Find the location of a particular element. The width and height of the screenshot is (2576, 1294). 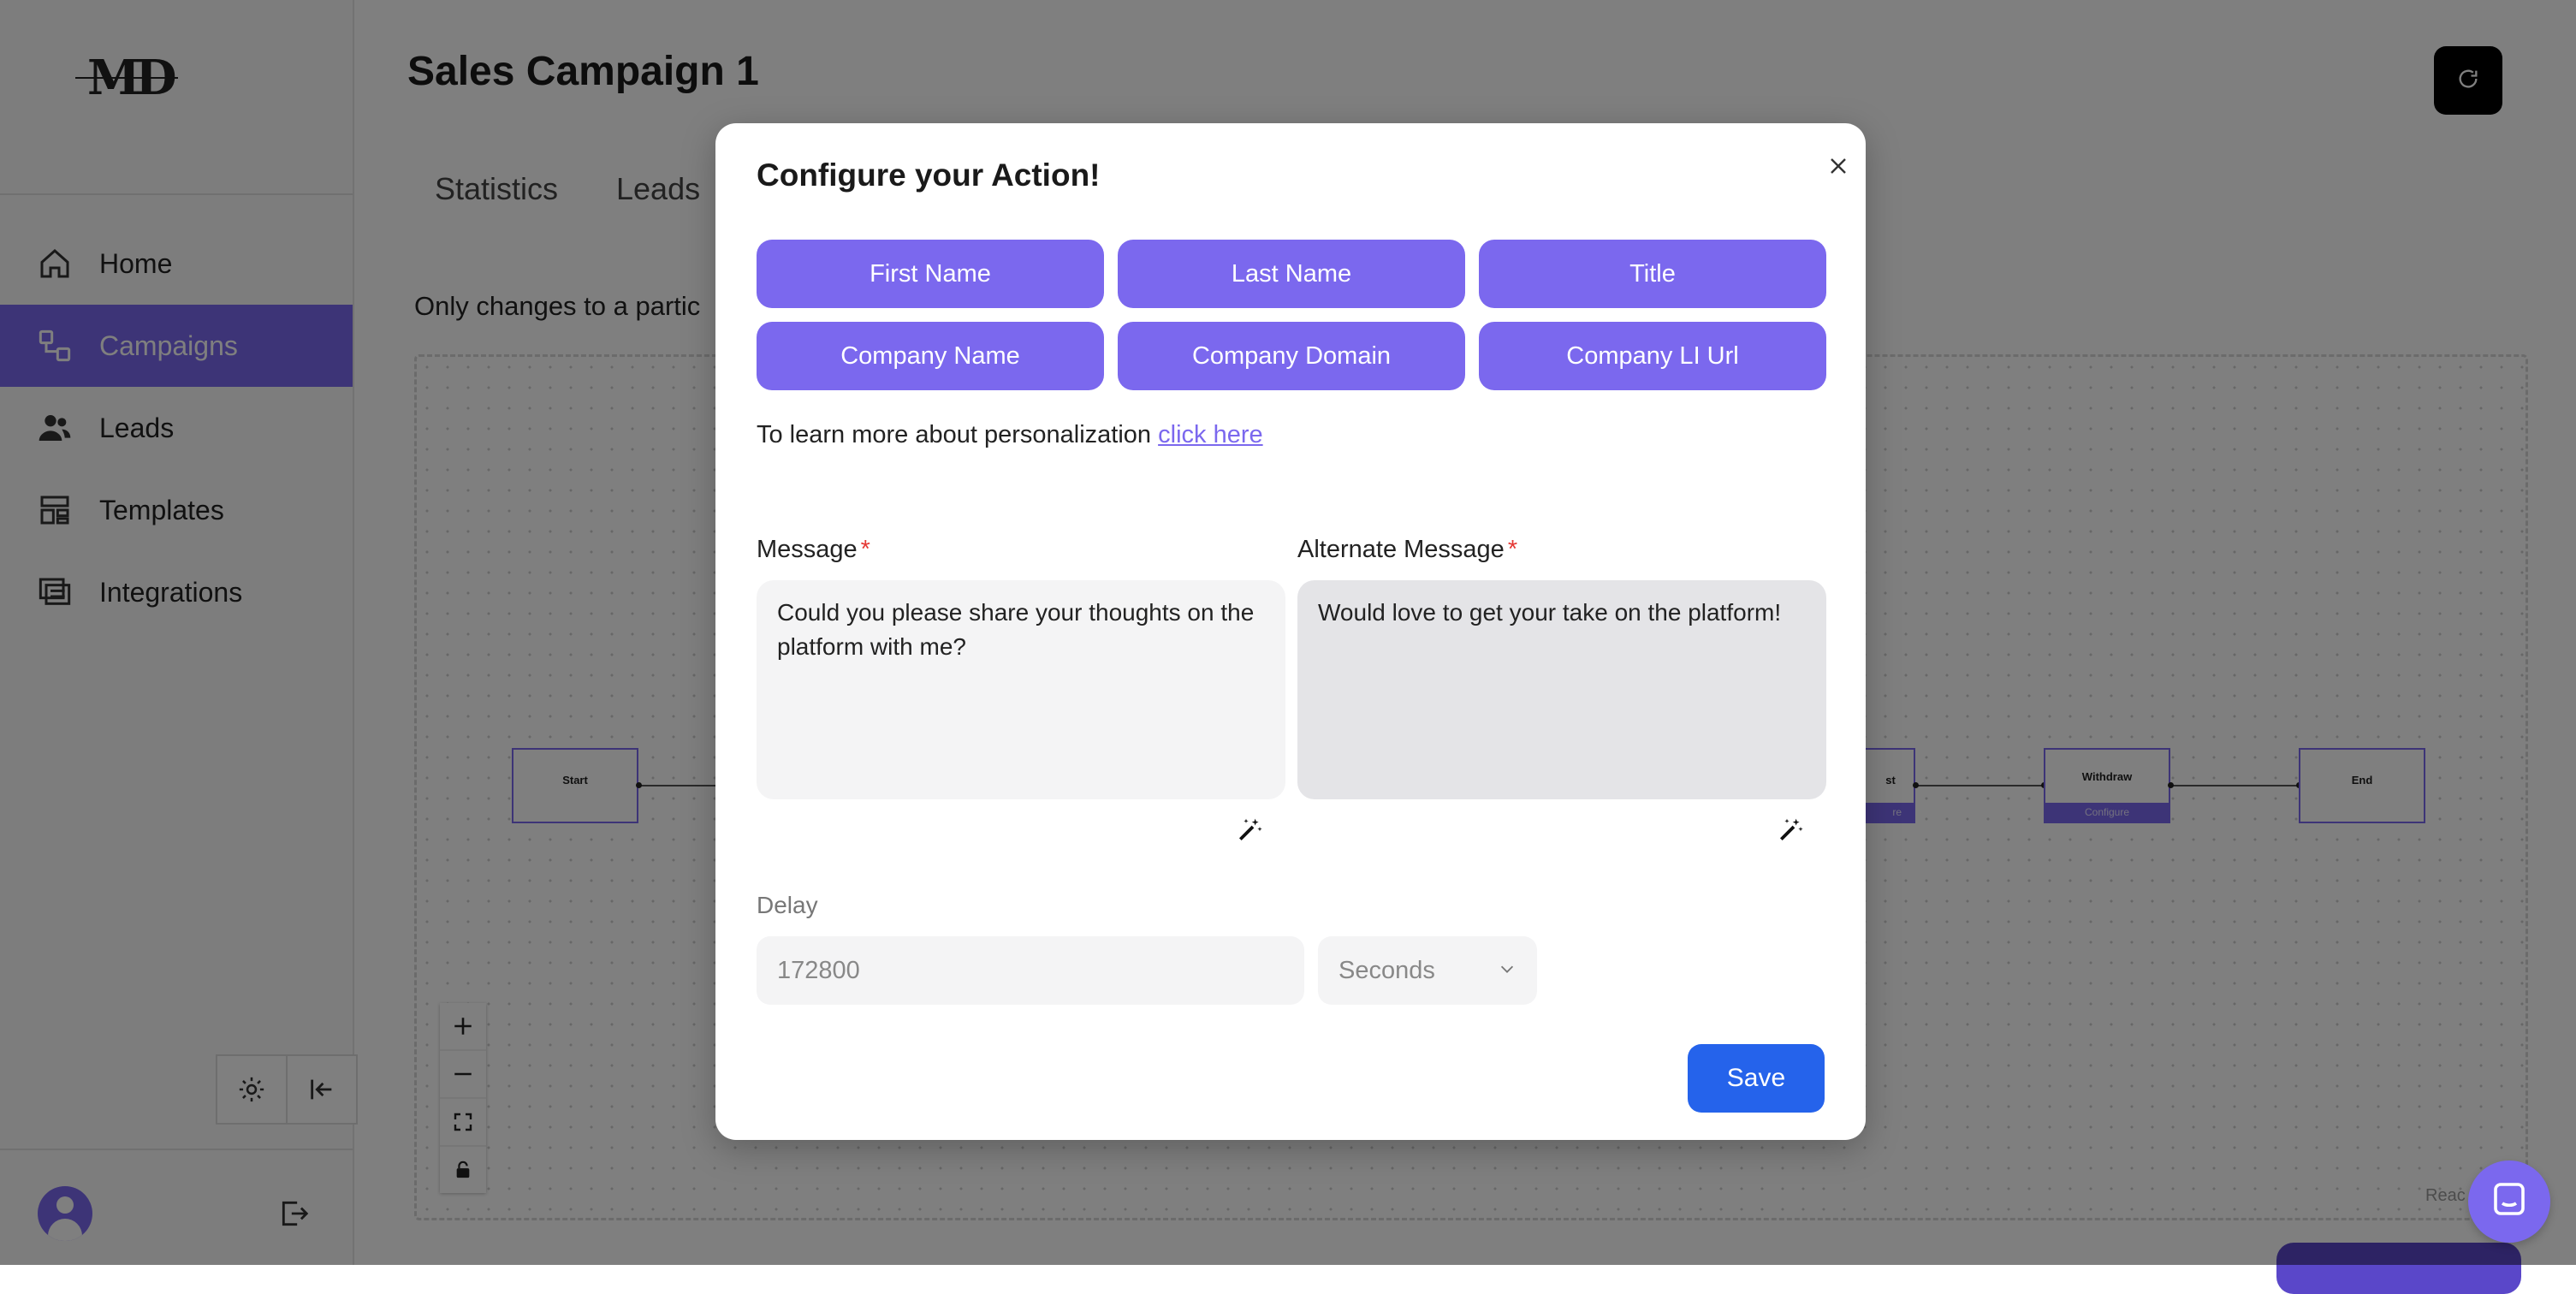

alt-message-label-text: Alternate Message is located at coordinates (1401, 549).